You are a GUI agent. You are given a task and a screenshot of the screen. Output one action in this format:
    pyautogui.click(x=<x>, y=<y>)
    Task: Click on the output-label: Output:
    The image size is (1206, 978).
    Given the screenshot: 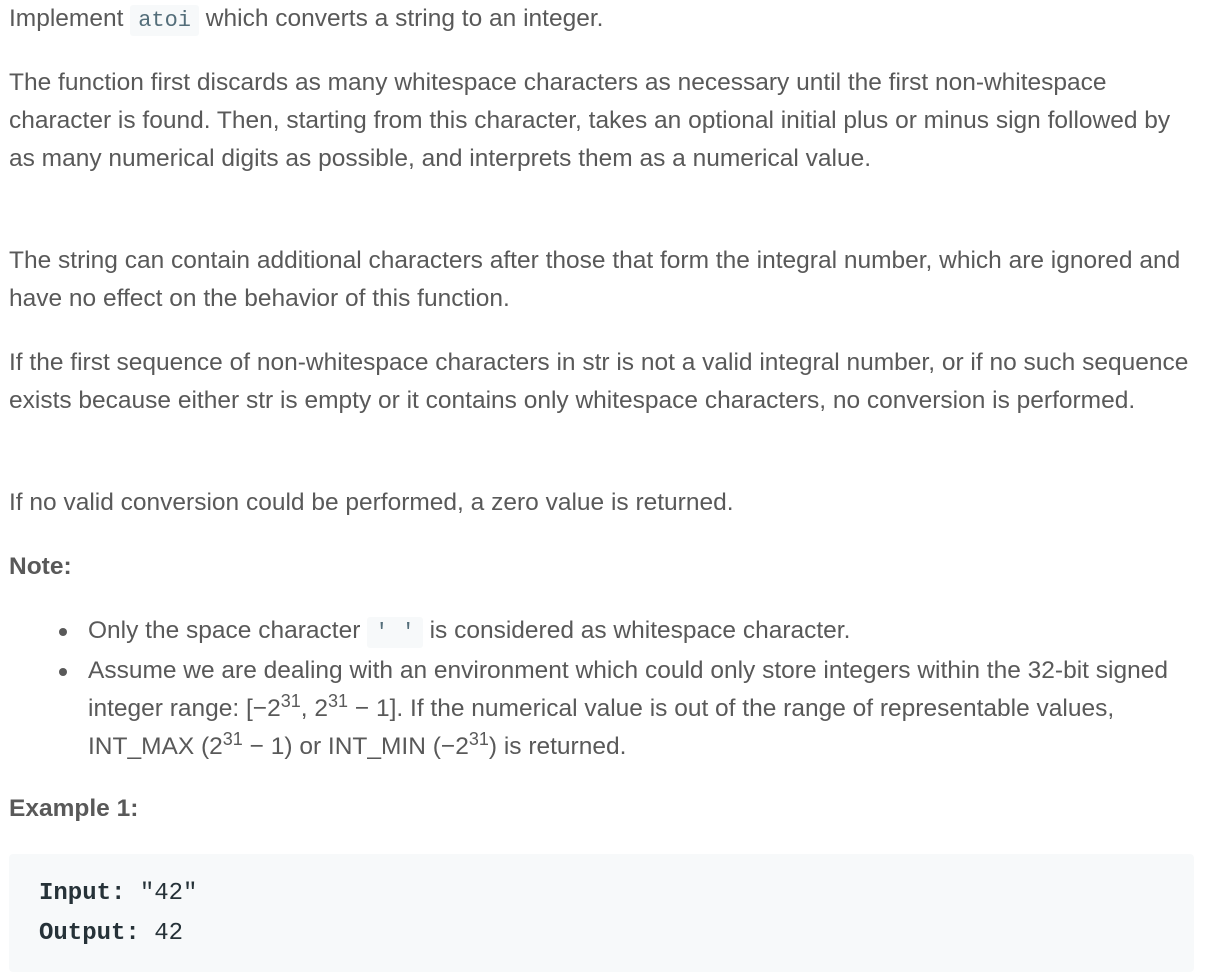 What is the action you would take?
    pyautogui.click(x=89, y=933)
    